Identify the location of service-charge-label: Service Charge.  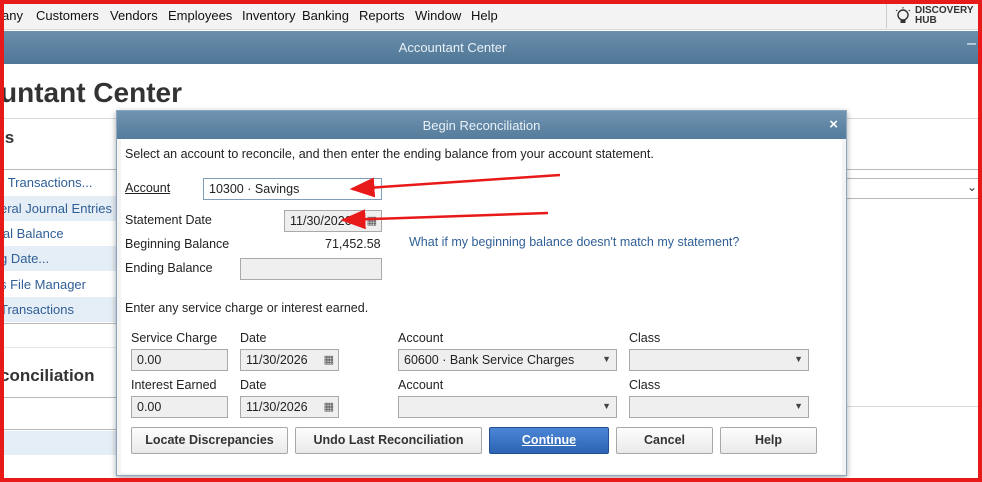
(174, 338).